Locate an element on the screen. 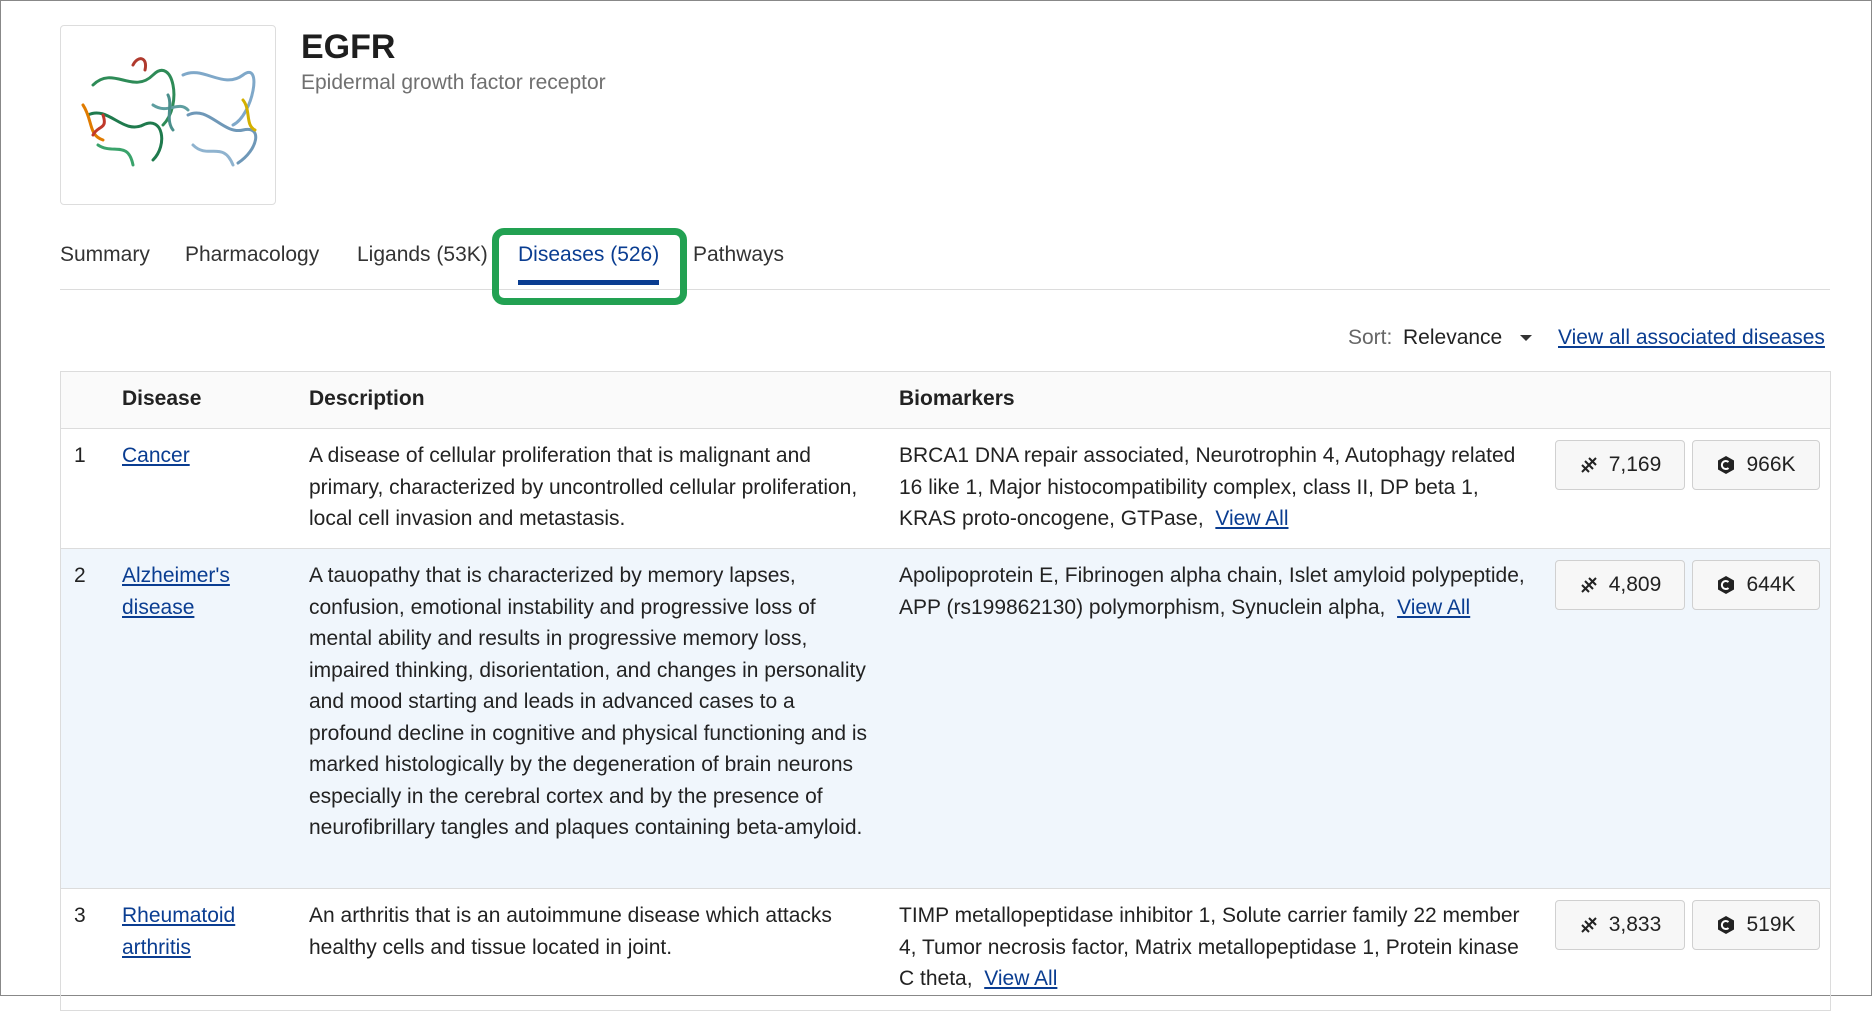  compound-count-button: 966K is located at coordinates (1756, 465).